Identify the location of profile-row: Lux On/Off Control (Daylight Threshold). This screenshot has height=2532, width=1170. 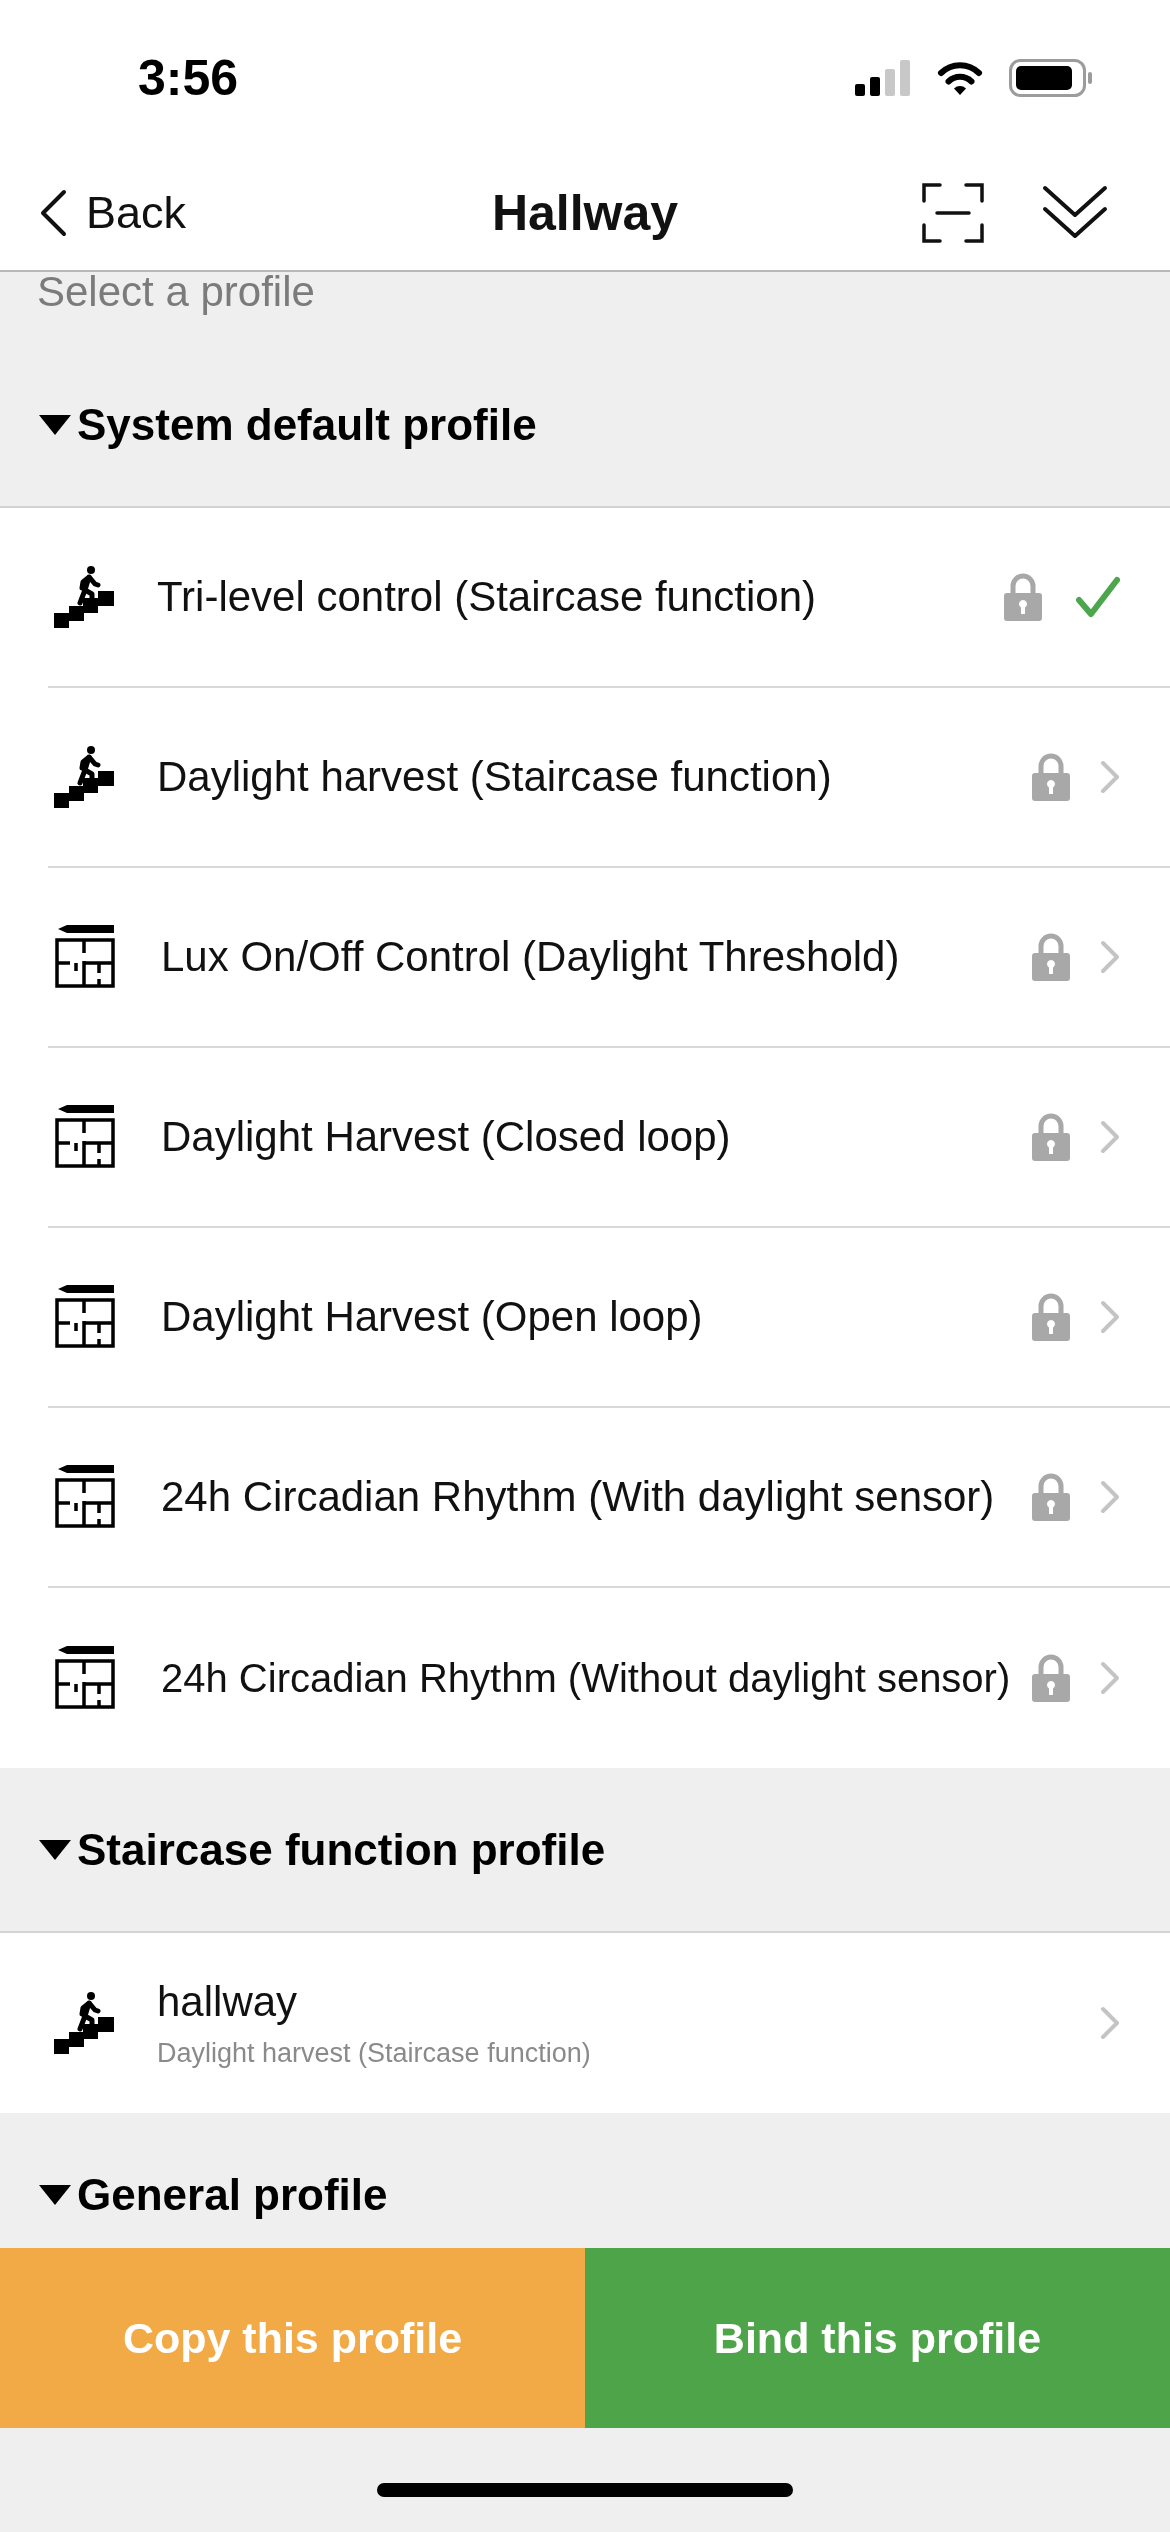
(585, 958).